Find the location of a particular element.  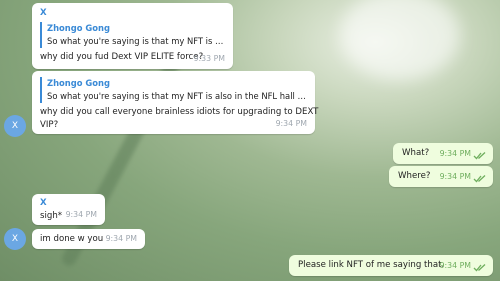

message-text: Where? is located at coordinates (414, 176).